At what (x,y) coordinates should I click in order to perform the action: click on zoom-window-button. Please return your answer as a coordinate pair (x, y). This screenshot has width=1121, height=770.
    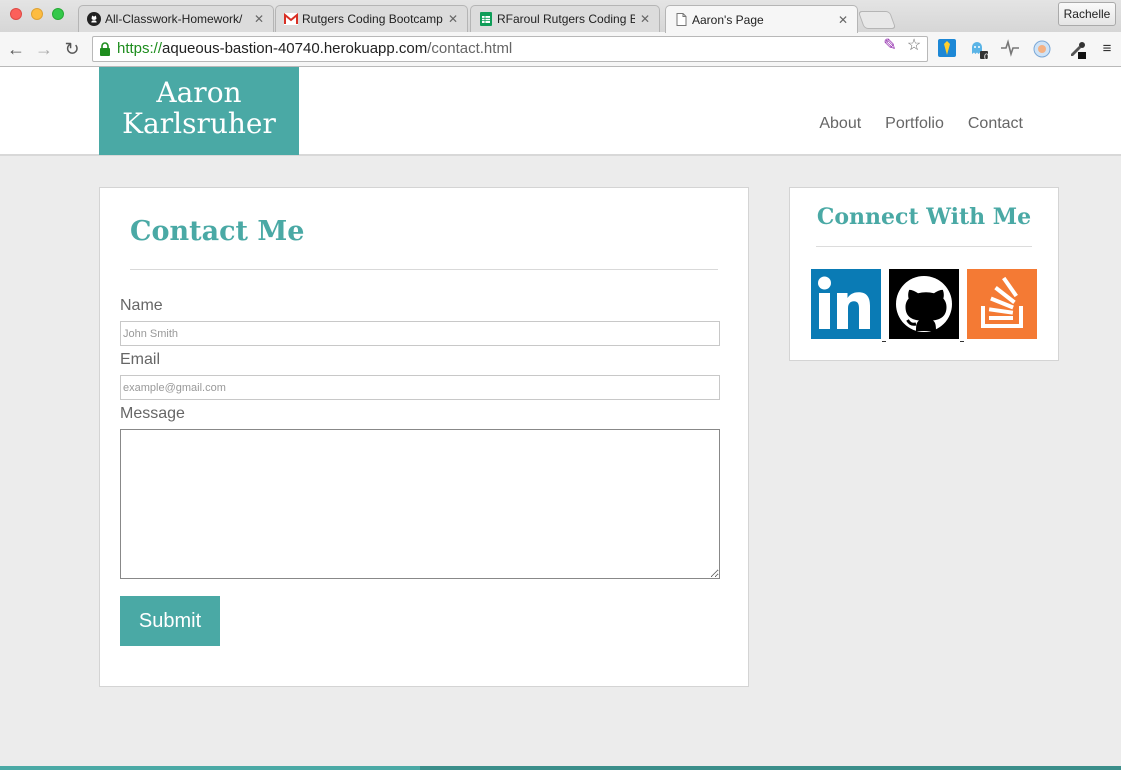
    Looking at the image, I should click on (58, 14).